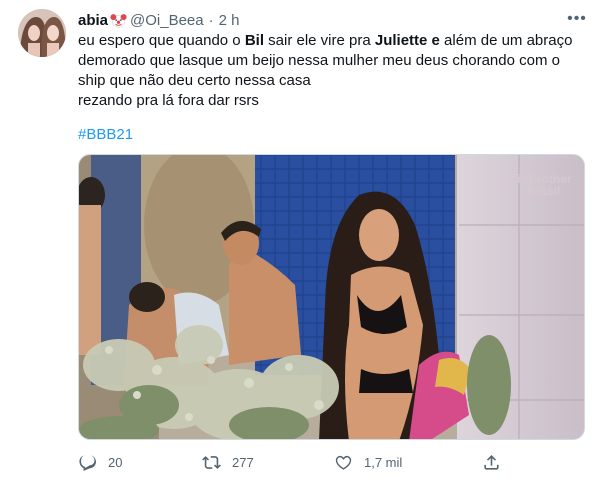 The image size is (604, 487). What do you see at coordinates (118, 20) in the screenshot?
I see `clown-emoji-icon` at bounding box center [118, 20].